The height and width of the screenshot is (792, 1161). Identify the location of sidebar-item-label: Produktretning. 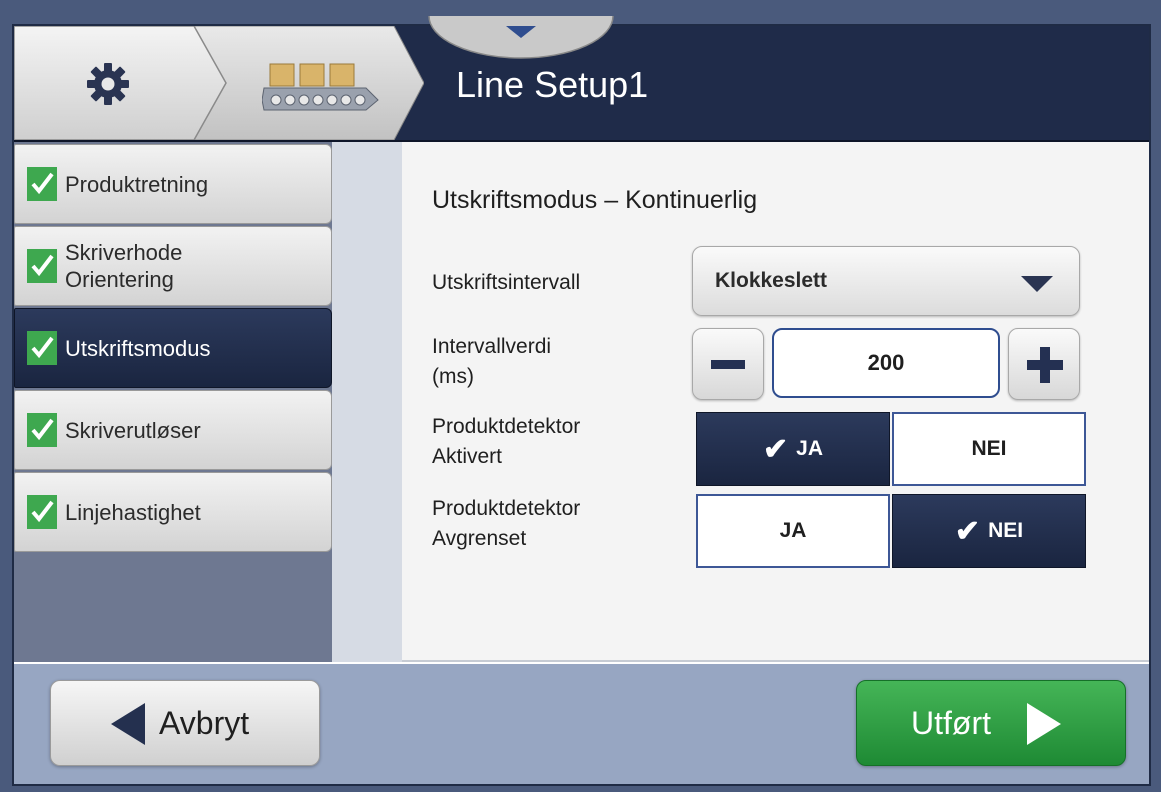
(137, 184).